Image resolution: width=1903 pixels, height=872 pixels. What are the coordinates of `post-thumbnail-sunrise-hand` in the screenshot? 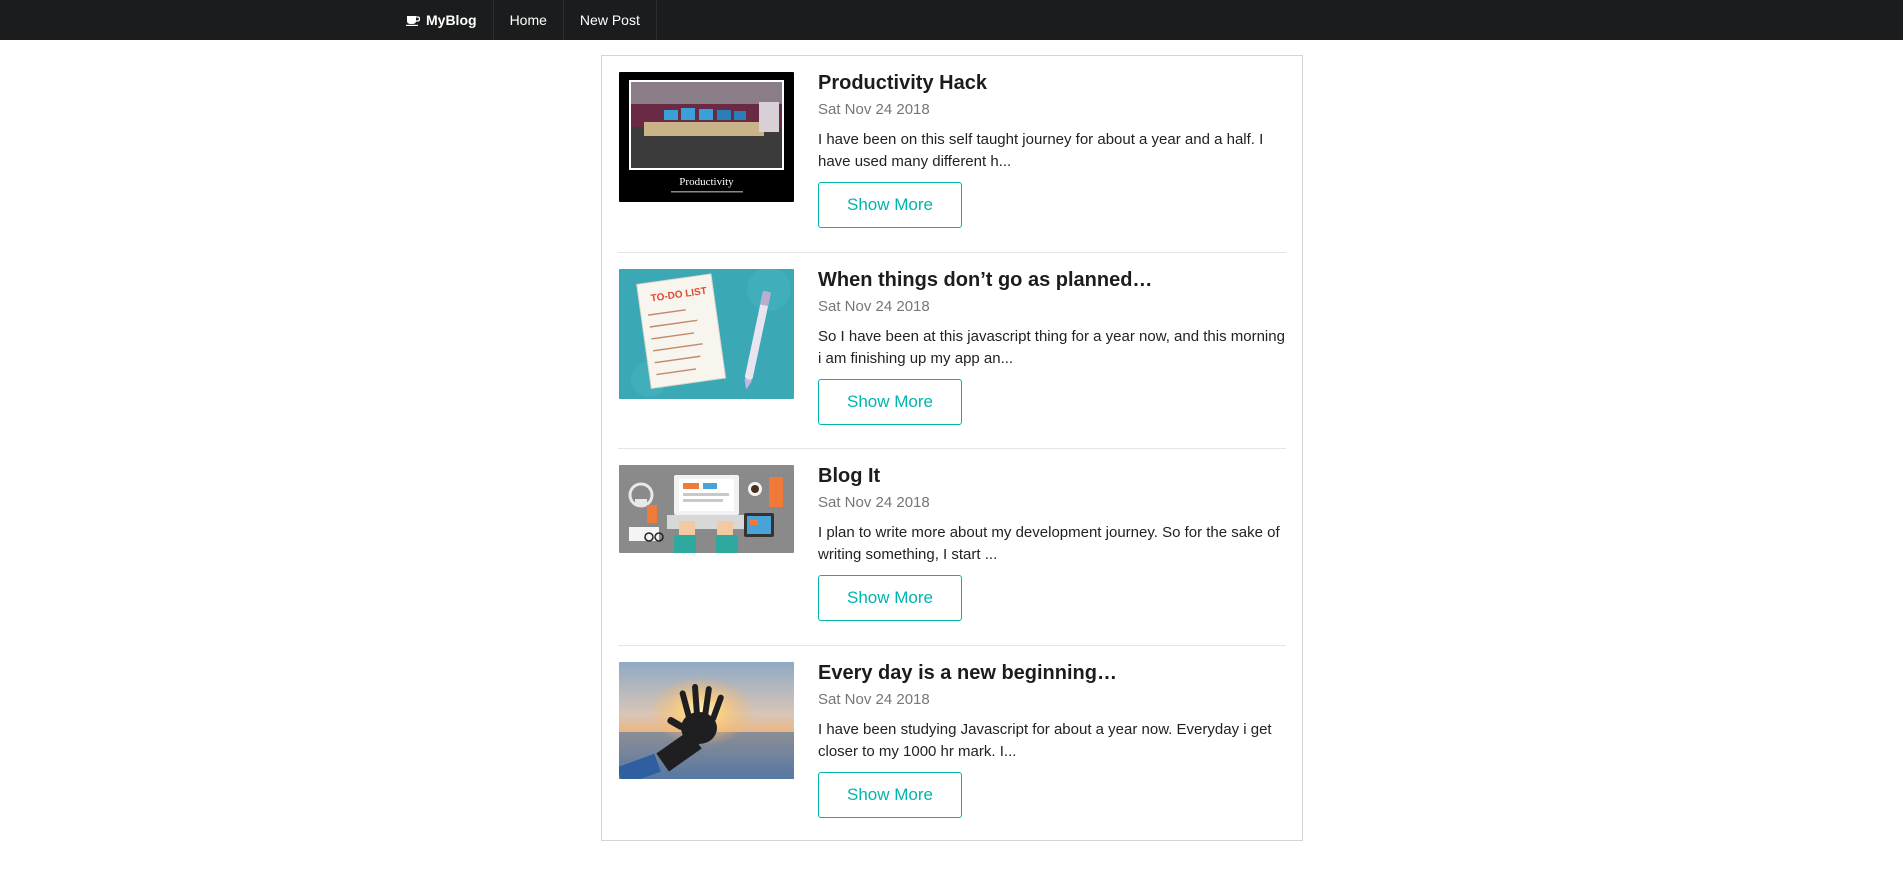 It's located at (706, 720).